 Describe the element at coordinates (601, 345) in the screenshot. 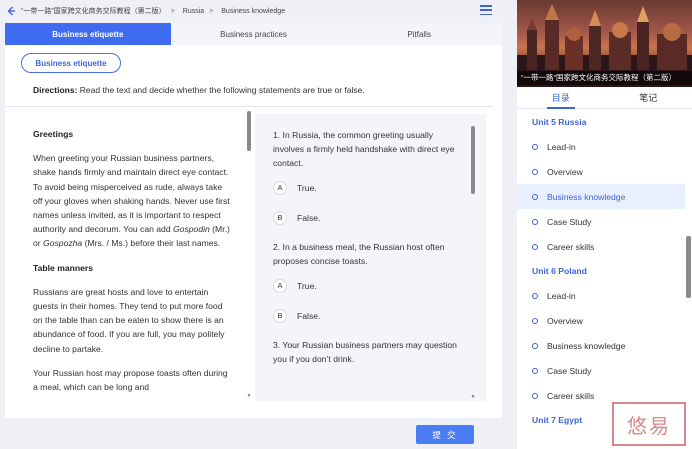

I see `lesson-item: Business knowledge` at that location.